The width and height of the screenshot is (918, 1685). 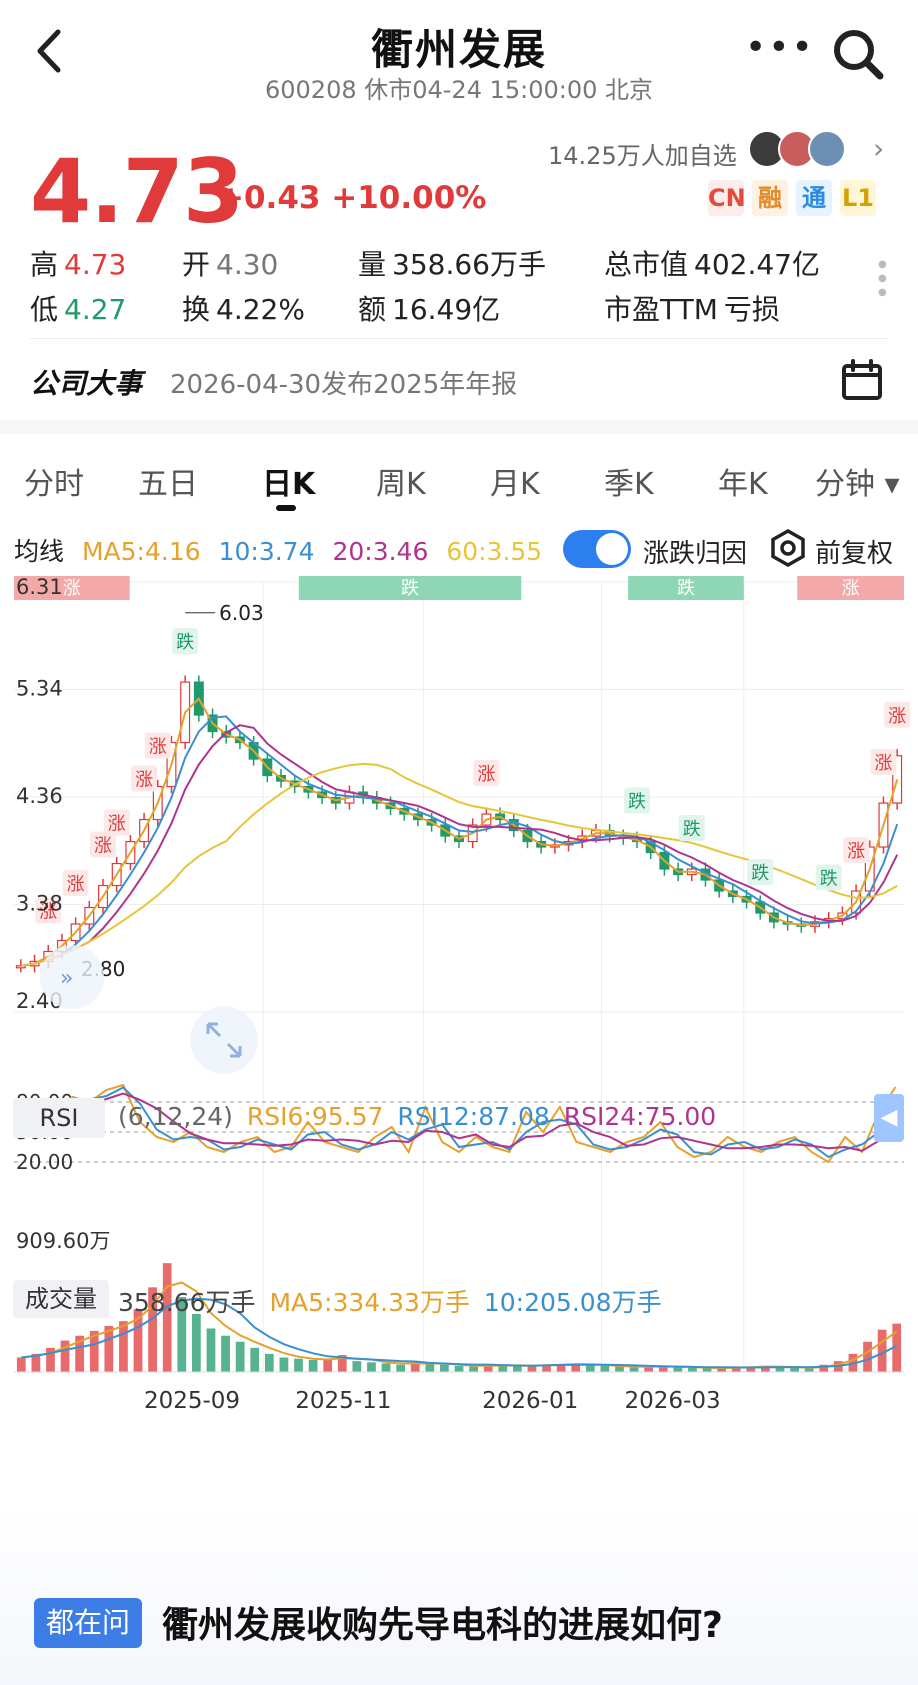 What do you see at coordinates (137, 191) in the screenshot?
I see `current-price: 4.73` at bounding box center [137, 191].